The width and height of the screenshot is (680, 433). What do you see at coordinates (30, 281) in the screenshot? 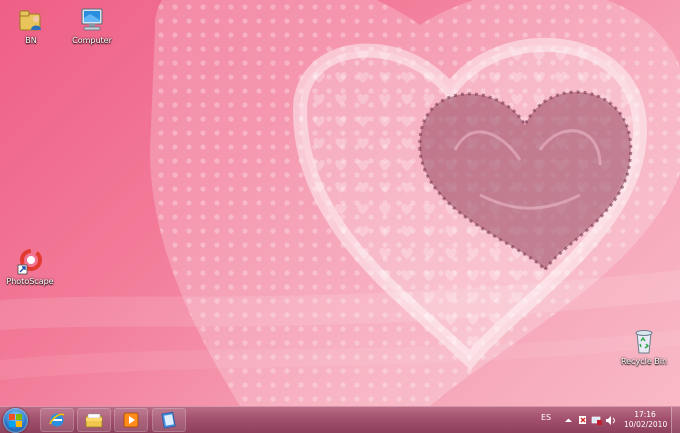
I see `desktop-icon-label: PhotoScape` at bounding box center [30, 281].